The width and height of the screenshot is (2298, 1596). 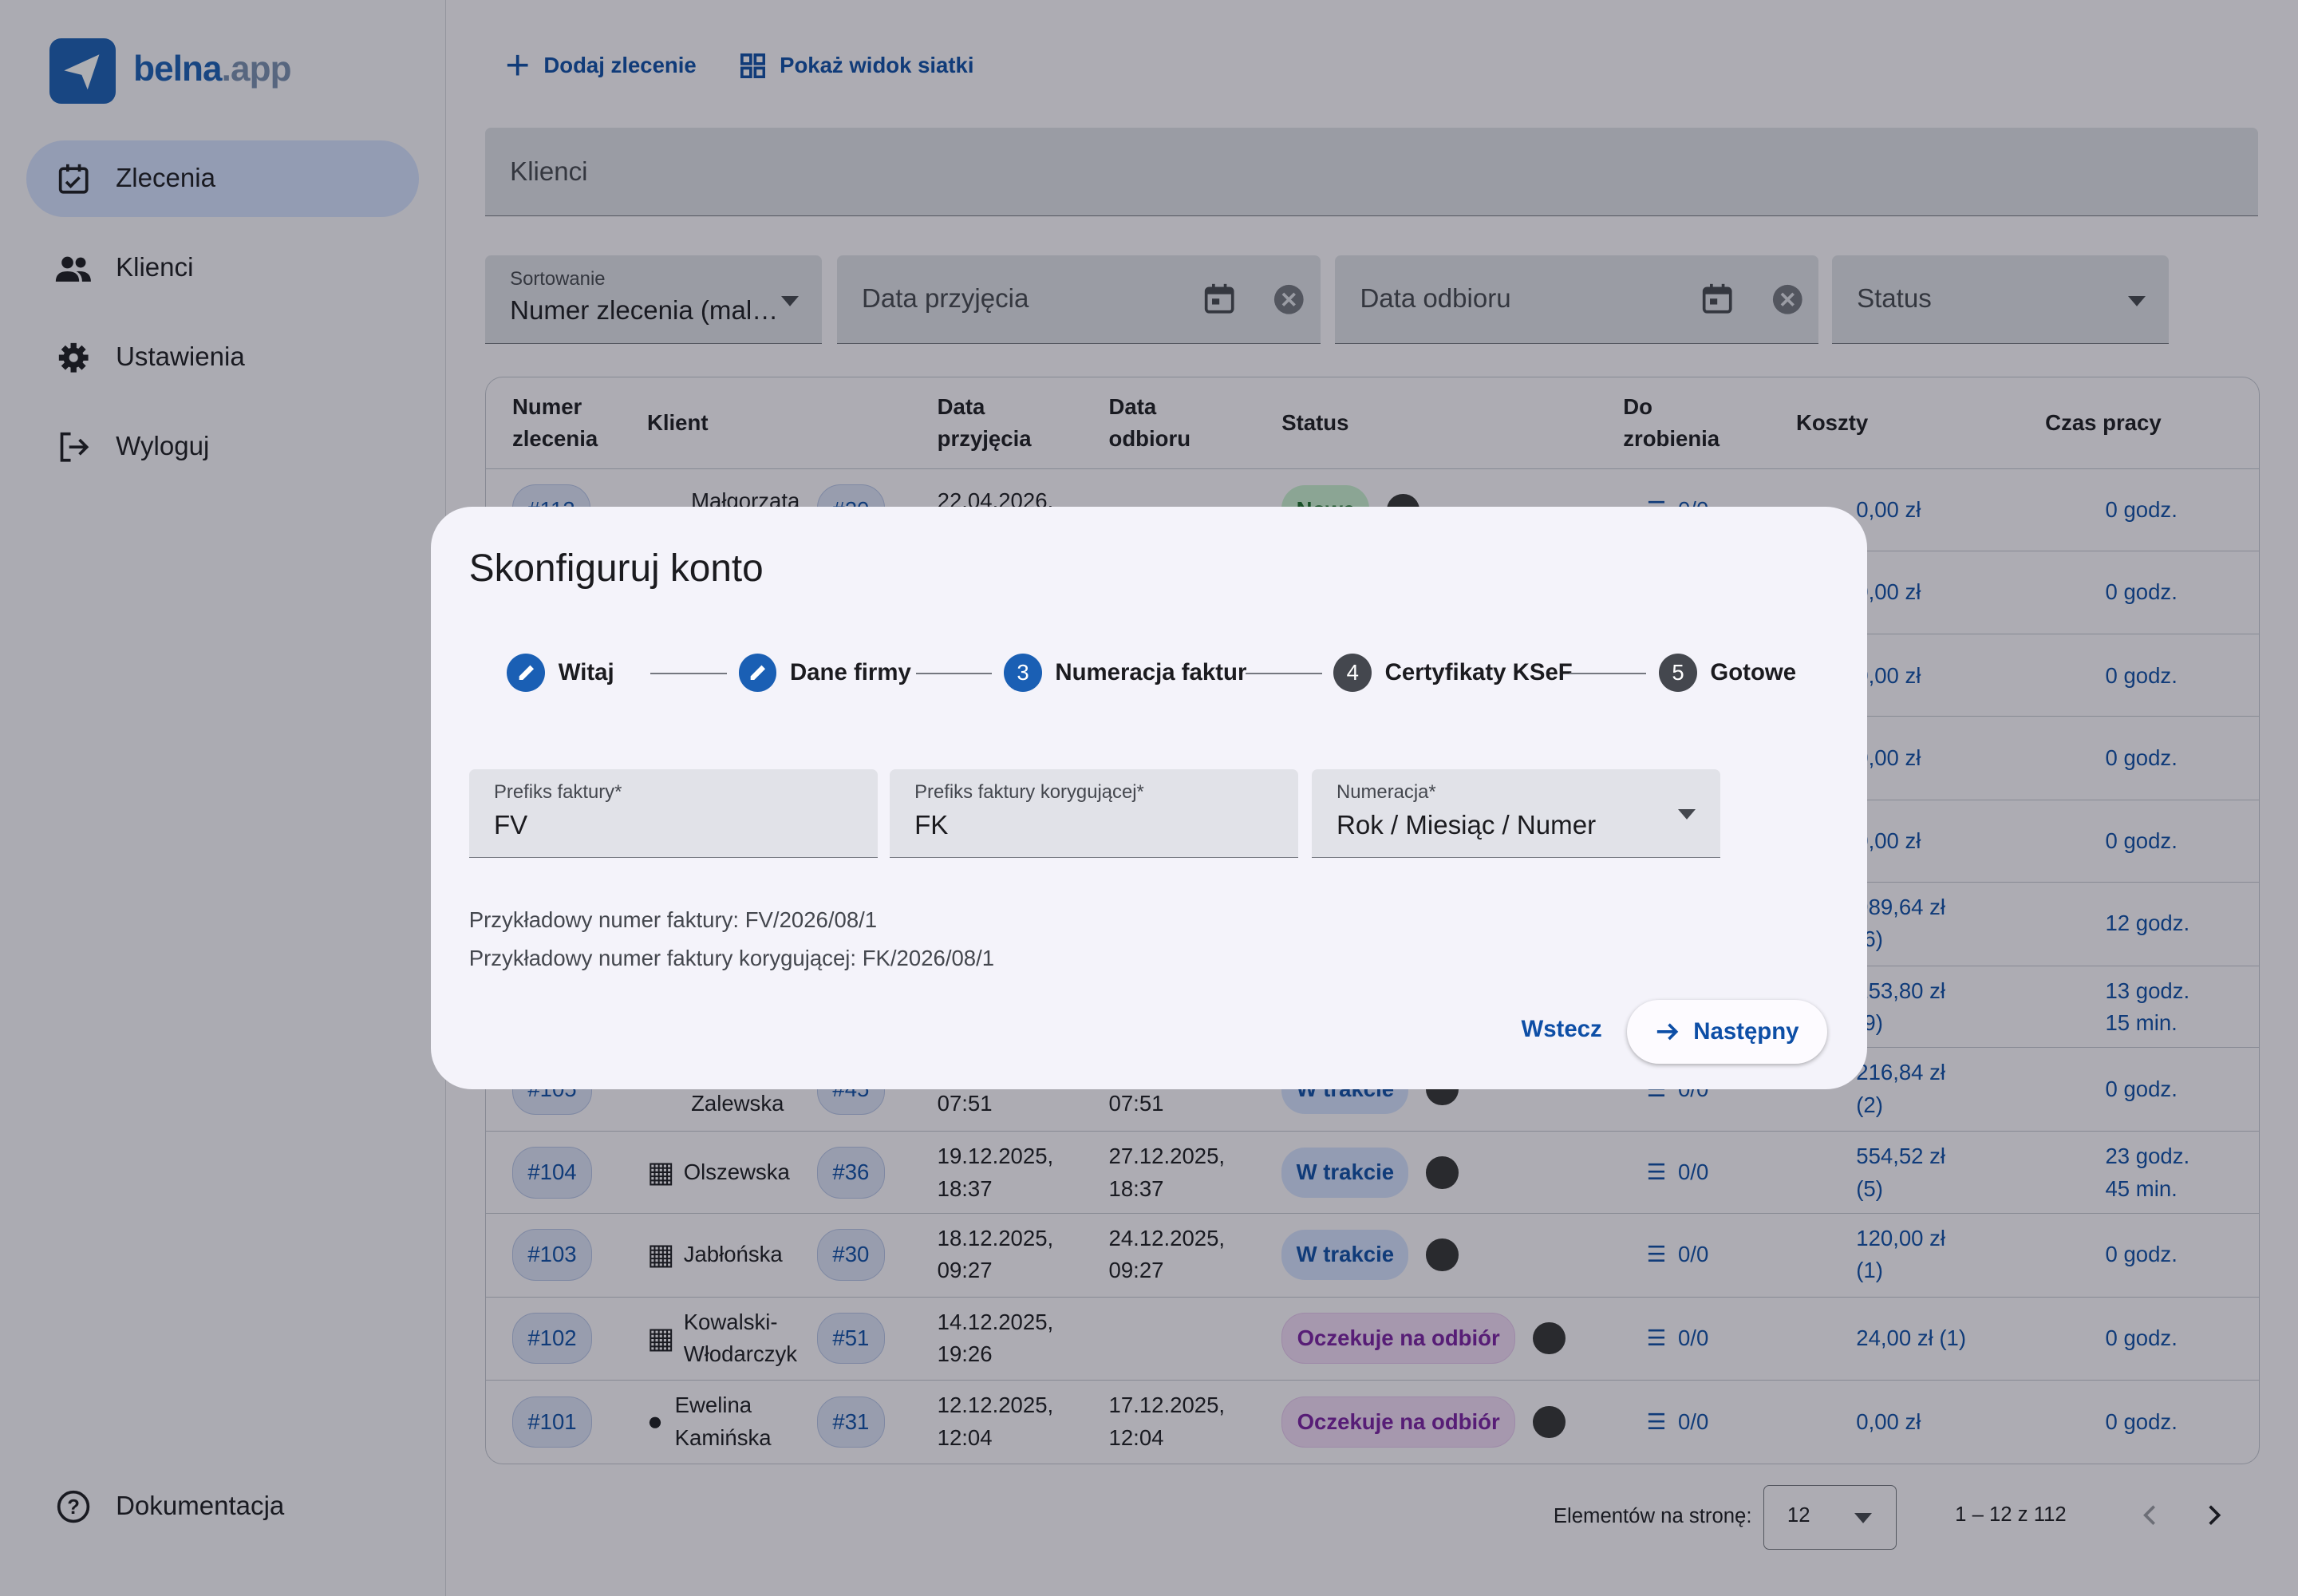 I want to click on step-dane-firmy: Dane firmy, so click(x=825, y=673).